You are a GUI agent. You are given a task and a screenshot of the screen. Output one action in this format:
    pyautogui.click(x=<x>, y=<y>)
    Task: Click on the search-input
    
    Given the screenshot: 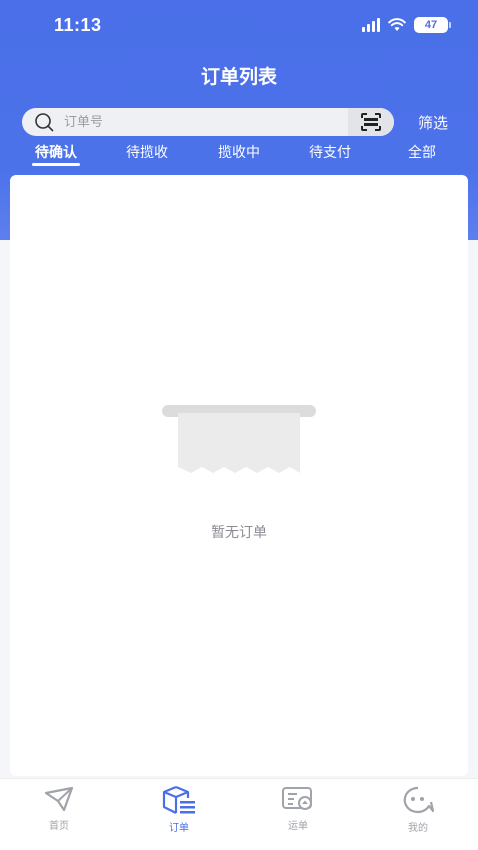 What is the action you would take?
    pyautogui.click(x=199, y=122)
    